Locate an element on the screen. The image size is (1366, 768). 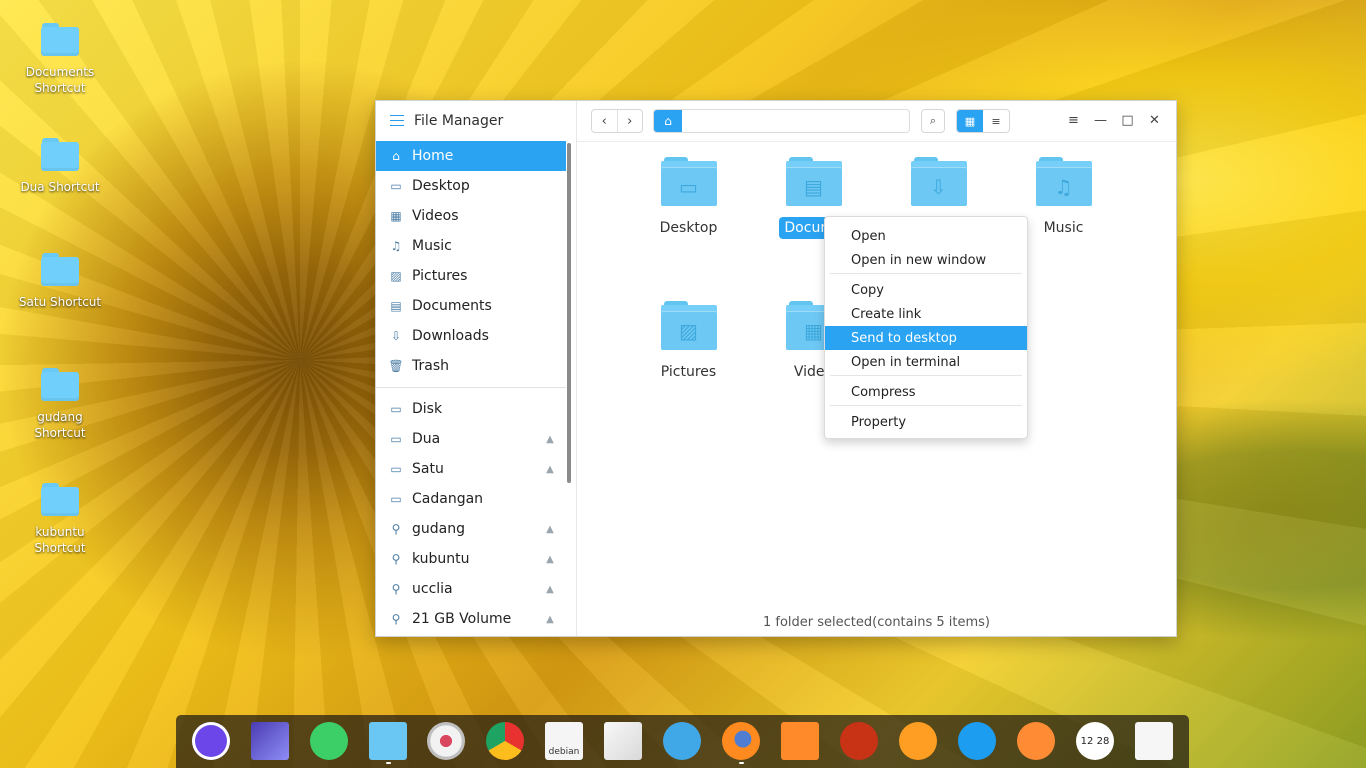
folder-item-pictures: ▨ Pictures is located at coordinates (688, 350).